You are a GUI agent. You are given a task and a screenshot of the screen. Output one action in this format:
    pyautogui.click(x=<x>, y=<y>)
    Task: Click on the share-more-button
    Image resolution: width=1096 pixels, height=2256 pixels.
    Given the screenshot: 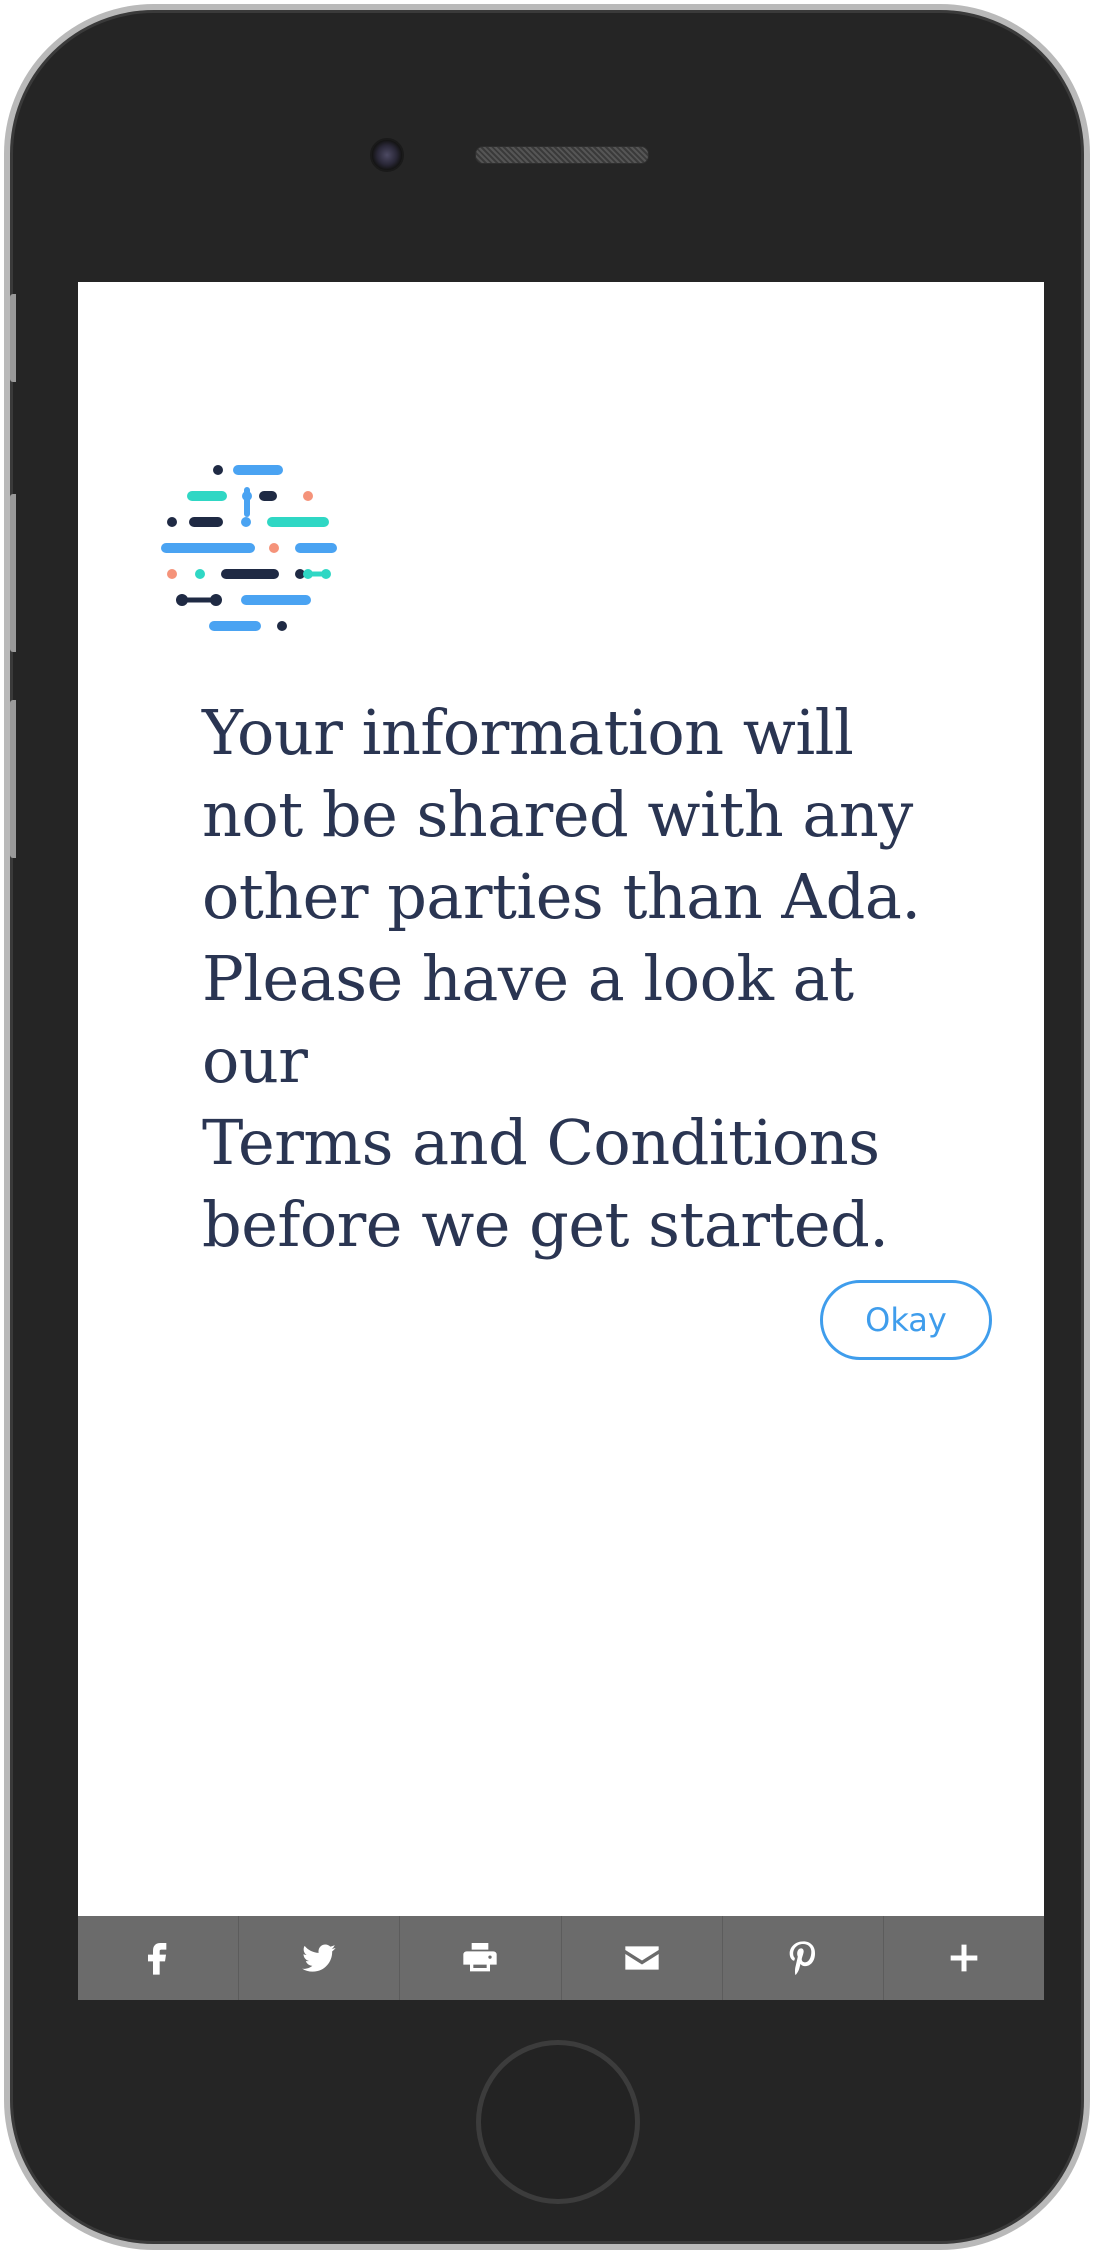 What is the action you would take?
    pyautogui.click(x=964, y=1958)
    